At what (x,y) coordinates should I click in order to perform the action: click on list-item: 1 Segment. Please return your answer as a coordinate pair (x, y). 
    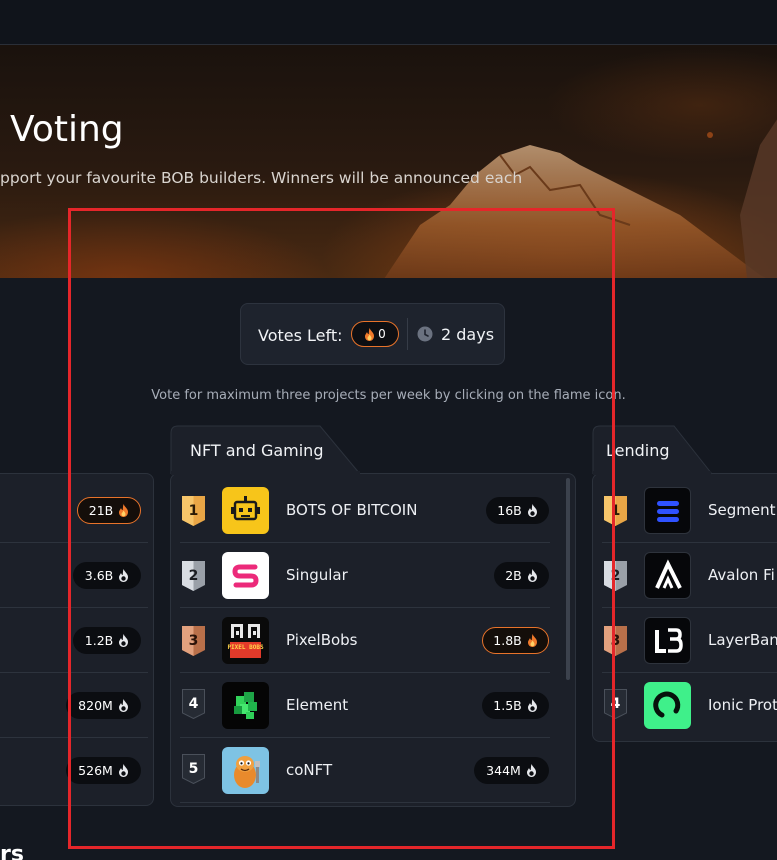
    Looking at the image, I should click on (689, 510).